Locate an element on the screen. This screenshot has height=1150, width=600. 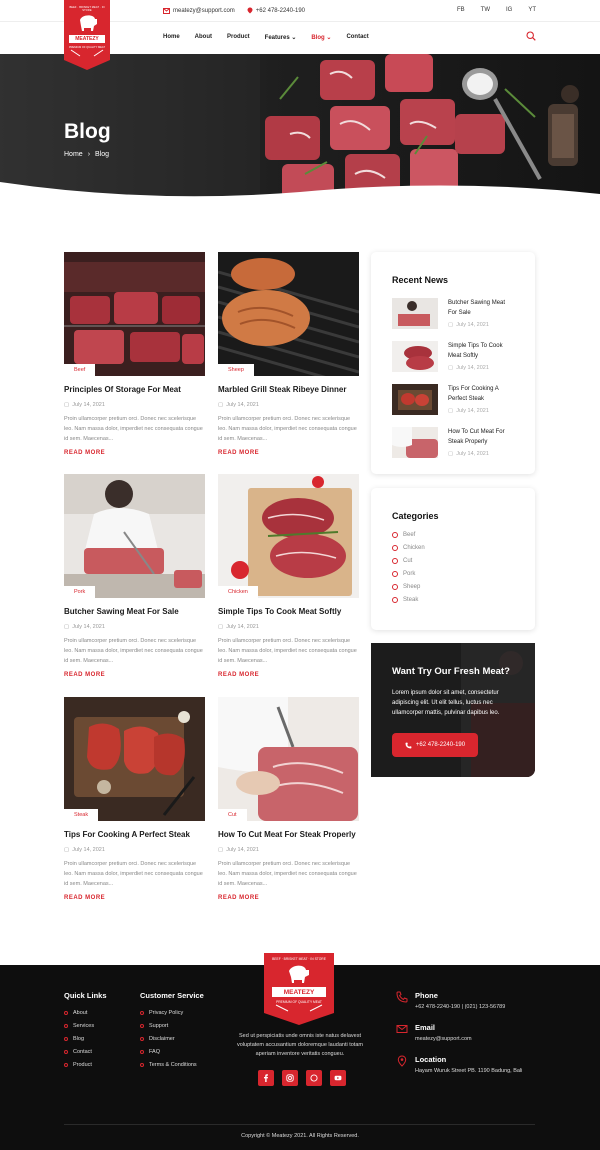
post-thumbnail is located at coordinates (134, 314).